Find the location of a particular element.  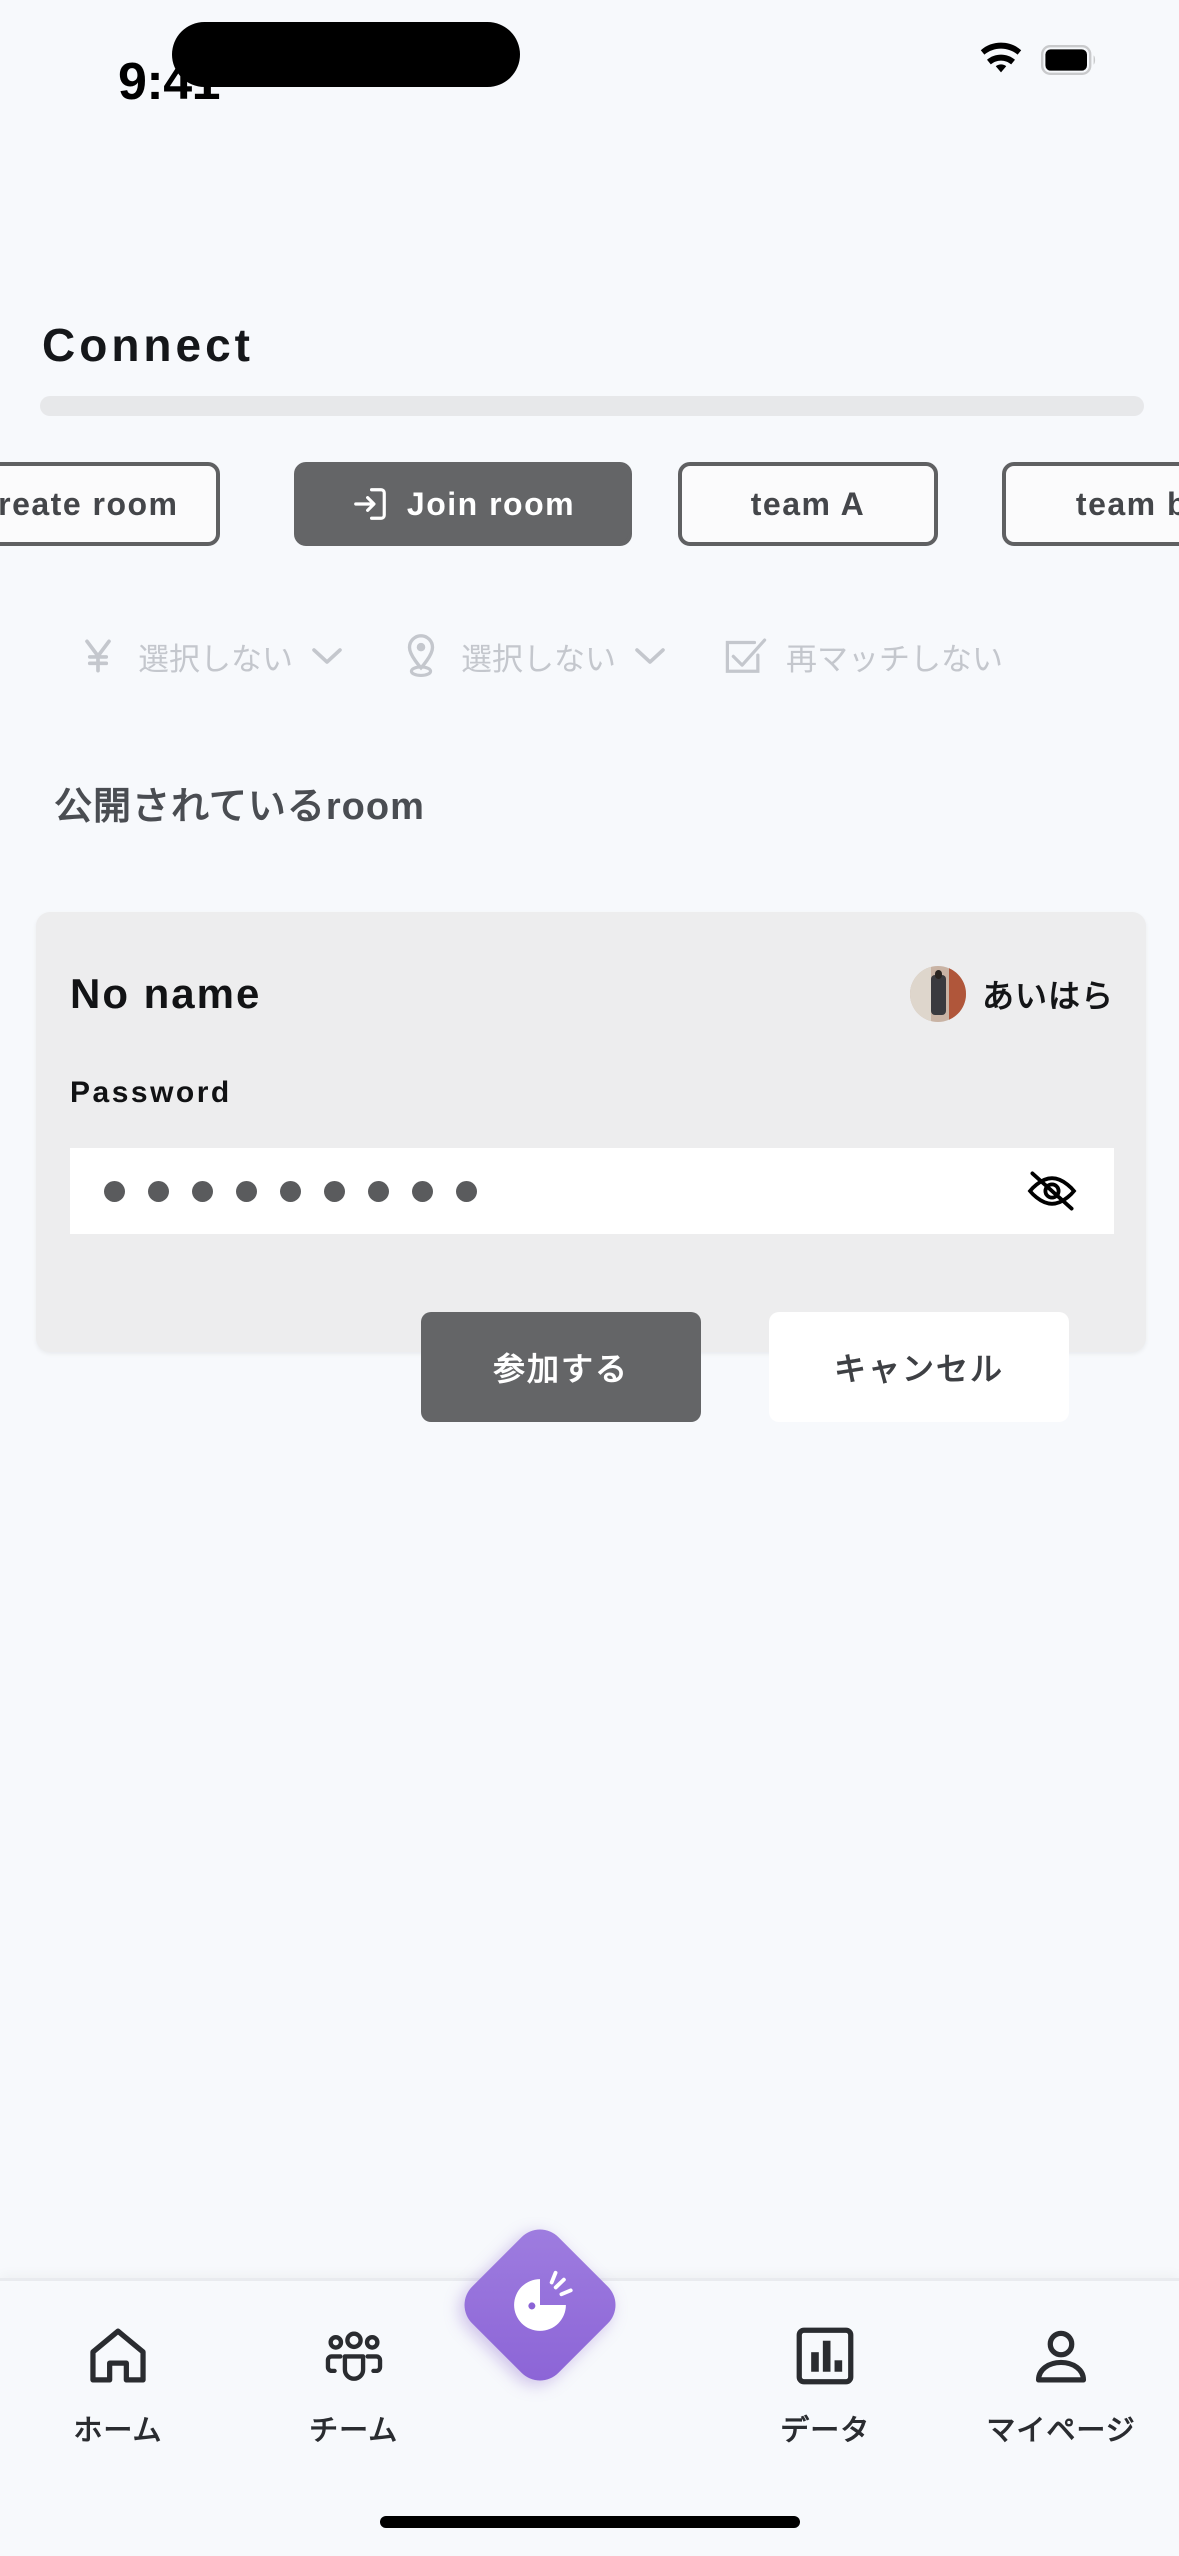

filter-location: 選択しない is located at coordinates (532, 656).